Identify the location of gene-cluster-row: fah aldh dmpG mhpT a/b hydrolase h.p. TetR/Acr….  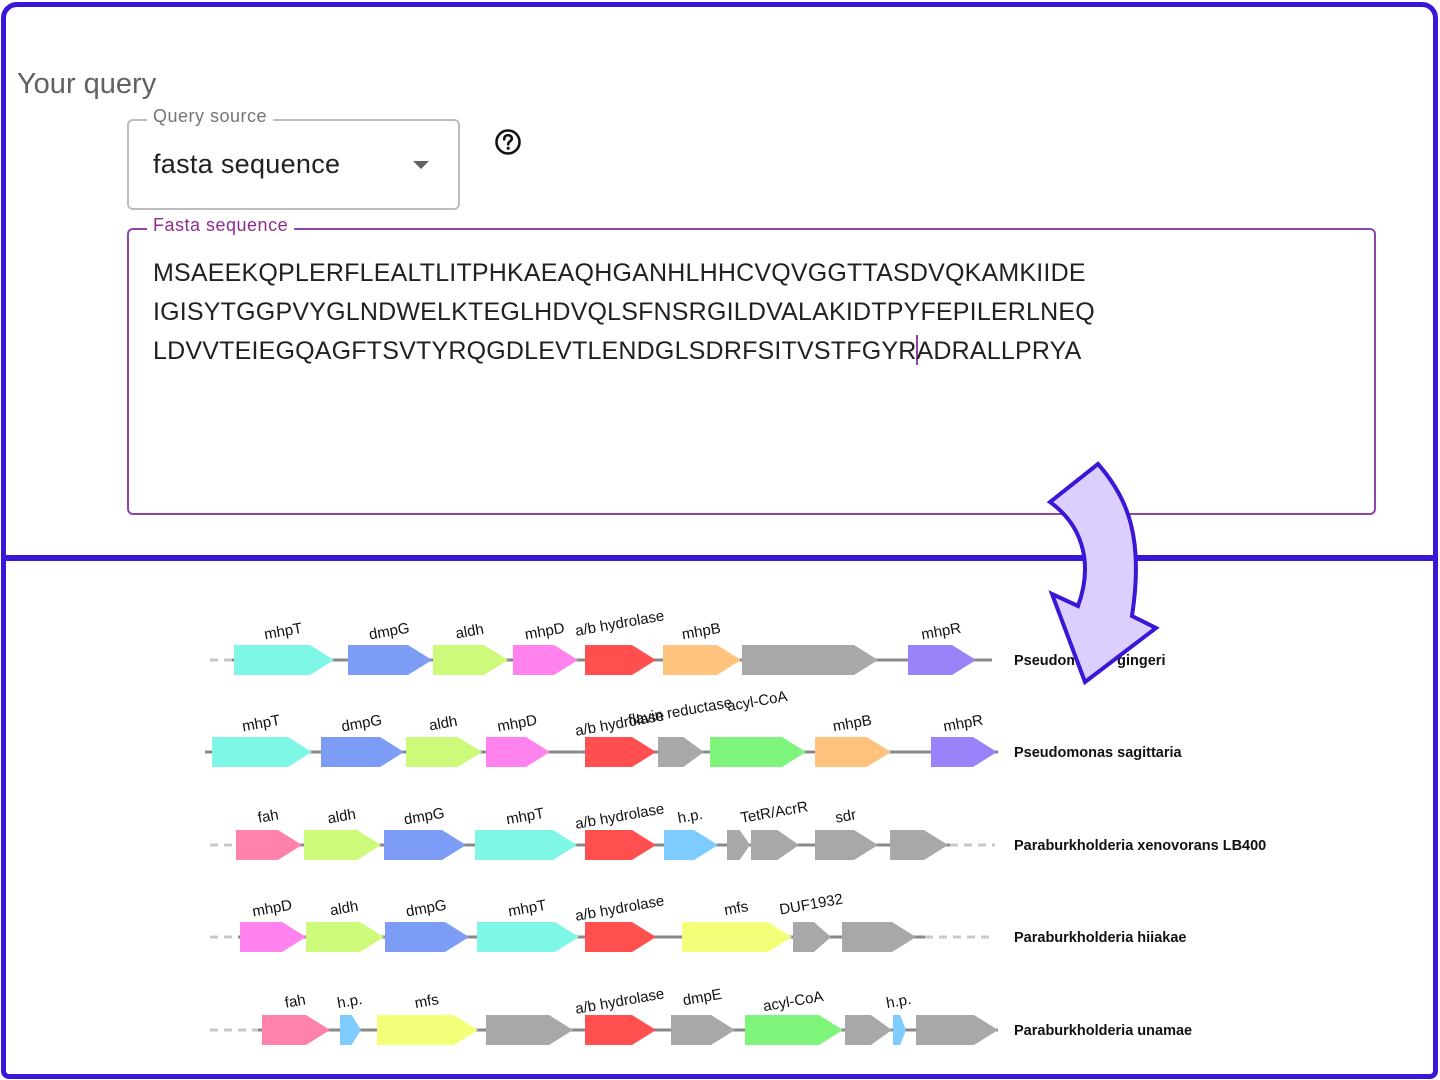
(738, 829).